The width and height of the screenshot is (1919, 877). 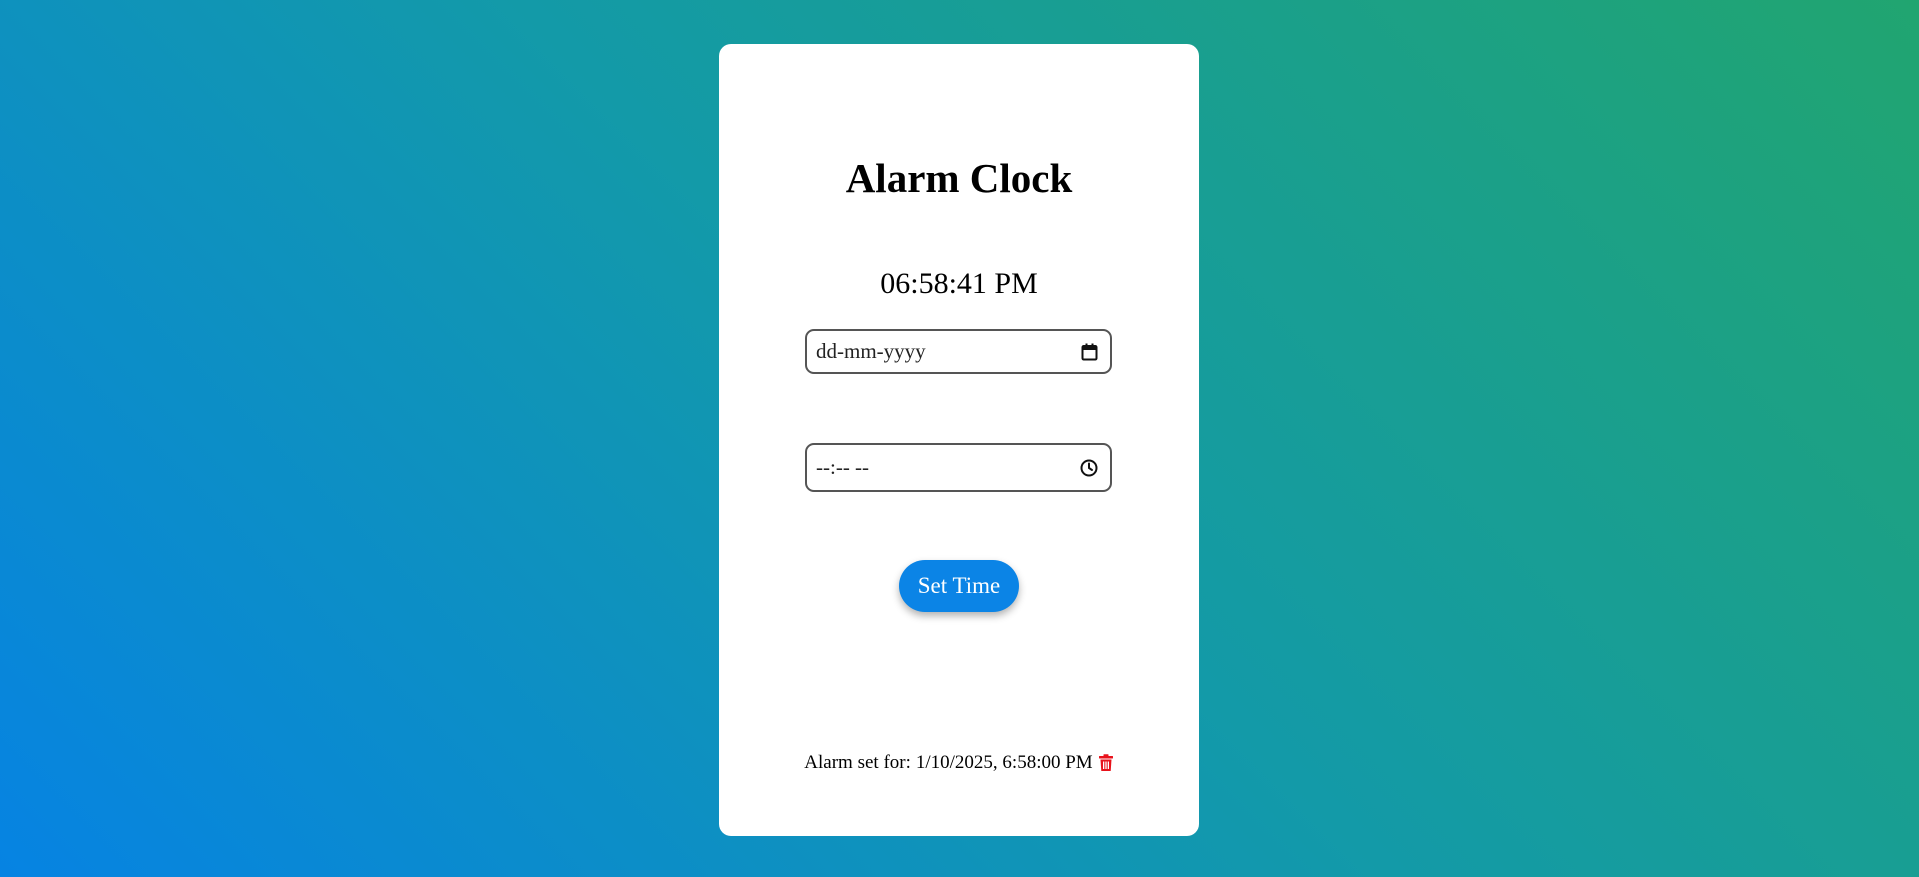 I want to click on alarm-label: Alarm set for:, so click(x=857, y=762).